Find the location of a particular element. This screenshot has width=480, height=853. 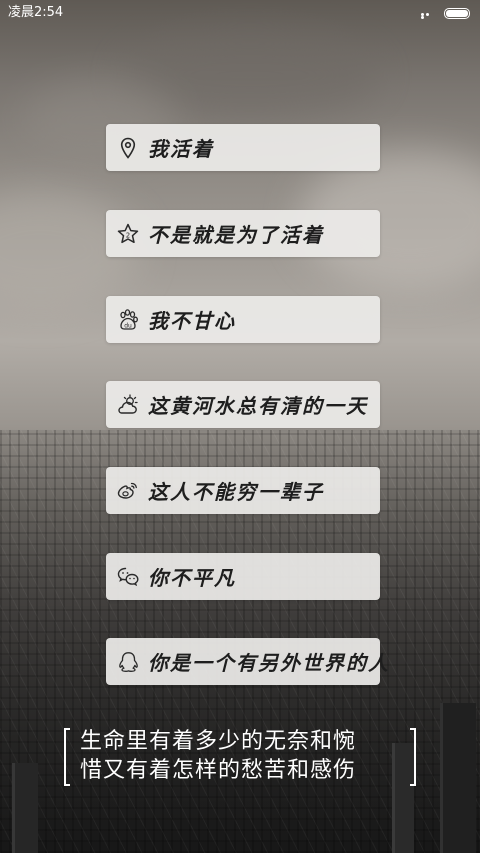

battery-level is located at coordinates (457, 13).